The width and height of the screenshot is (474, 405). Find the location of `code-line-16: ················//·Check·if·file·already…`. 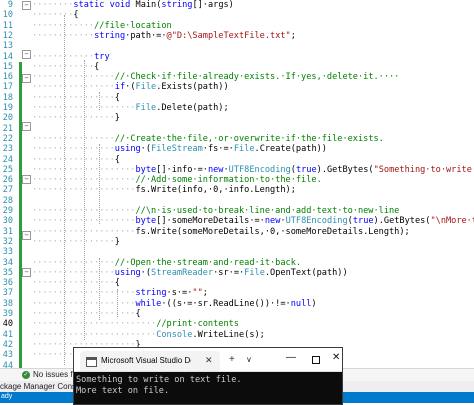

code-line-16: ················//·Check·if·file·already… is located at coordinates (253, 77).